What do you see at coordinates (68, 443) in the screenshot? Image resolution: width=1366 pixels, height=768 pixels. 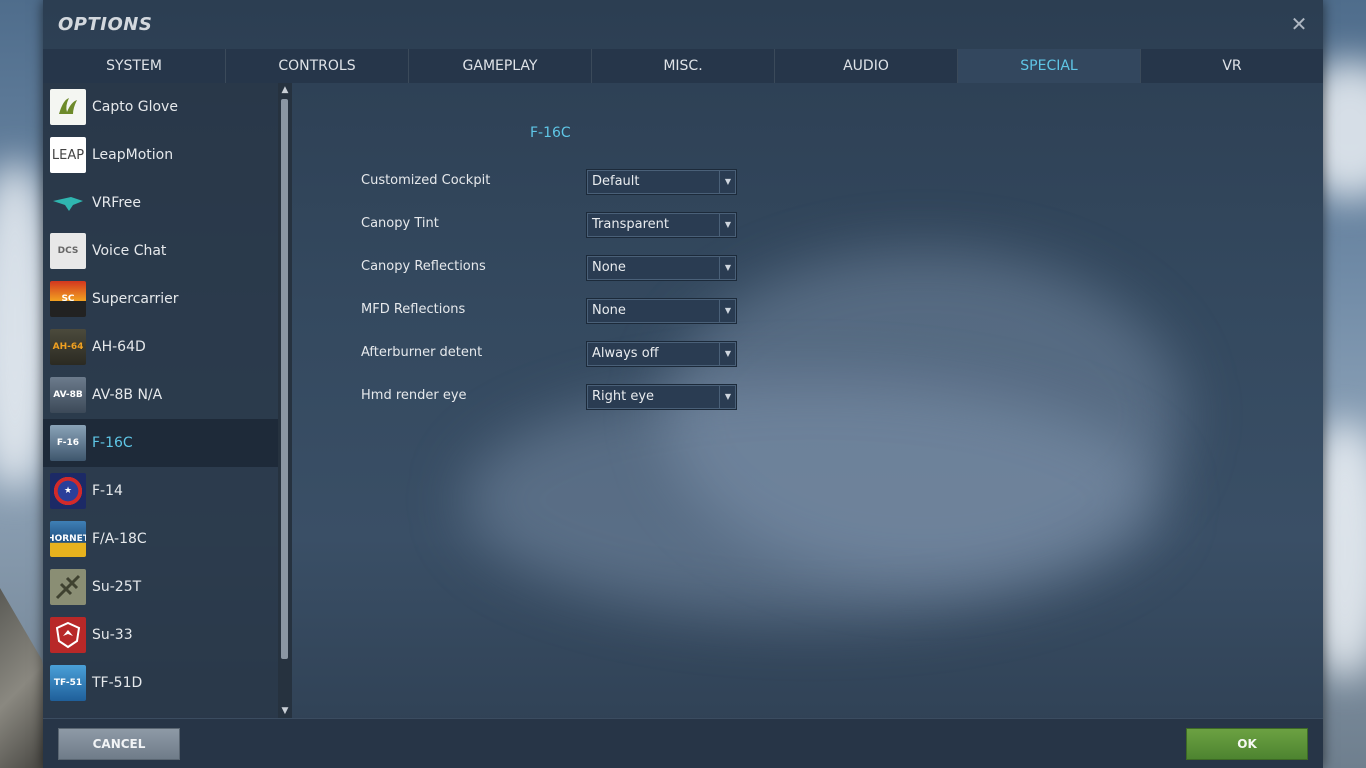 I see `f-16c-icon: F-16` at bounding box center [68, 443].